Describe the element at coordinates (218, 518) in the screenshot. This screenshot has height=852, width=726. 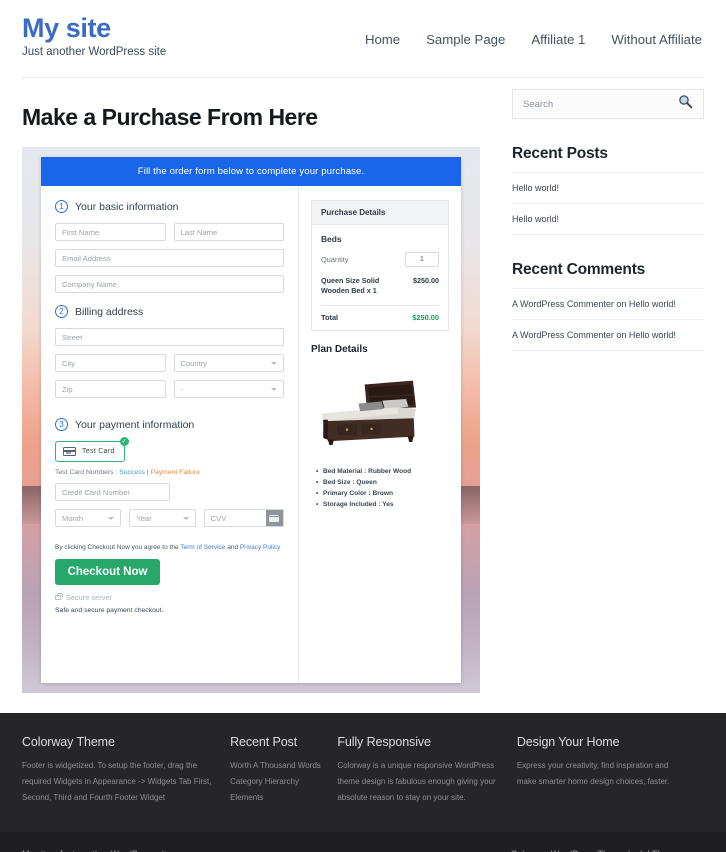
I see `cvv-input-text: CVV` at that location.